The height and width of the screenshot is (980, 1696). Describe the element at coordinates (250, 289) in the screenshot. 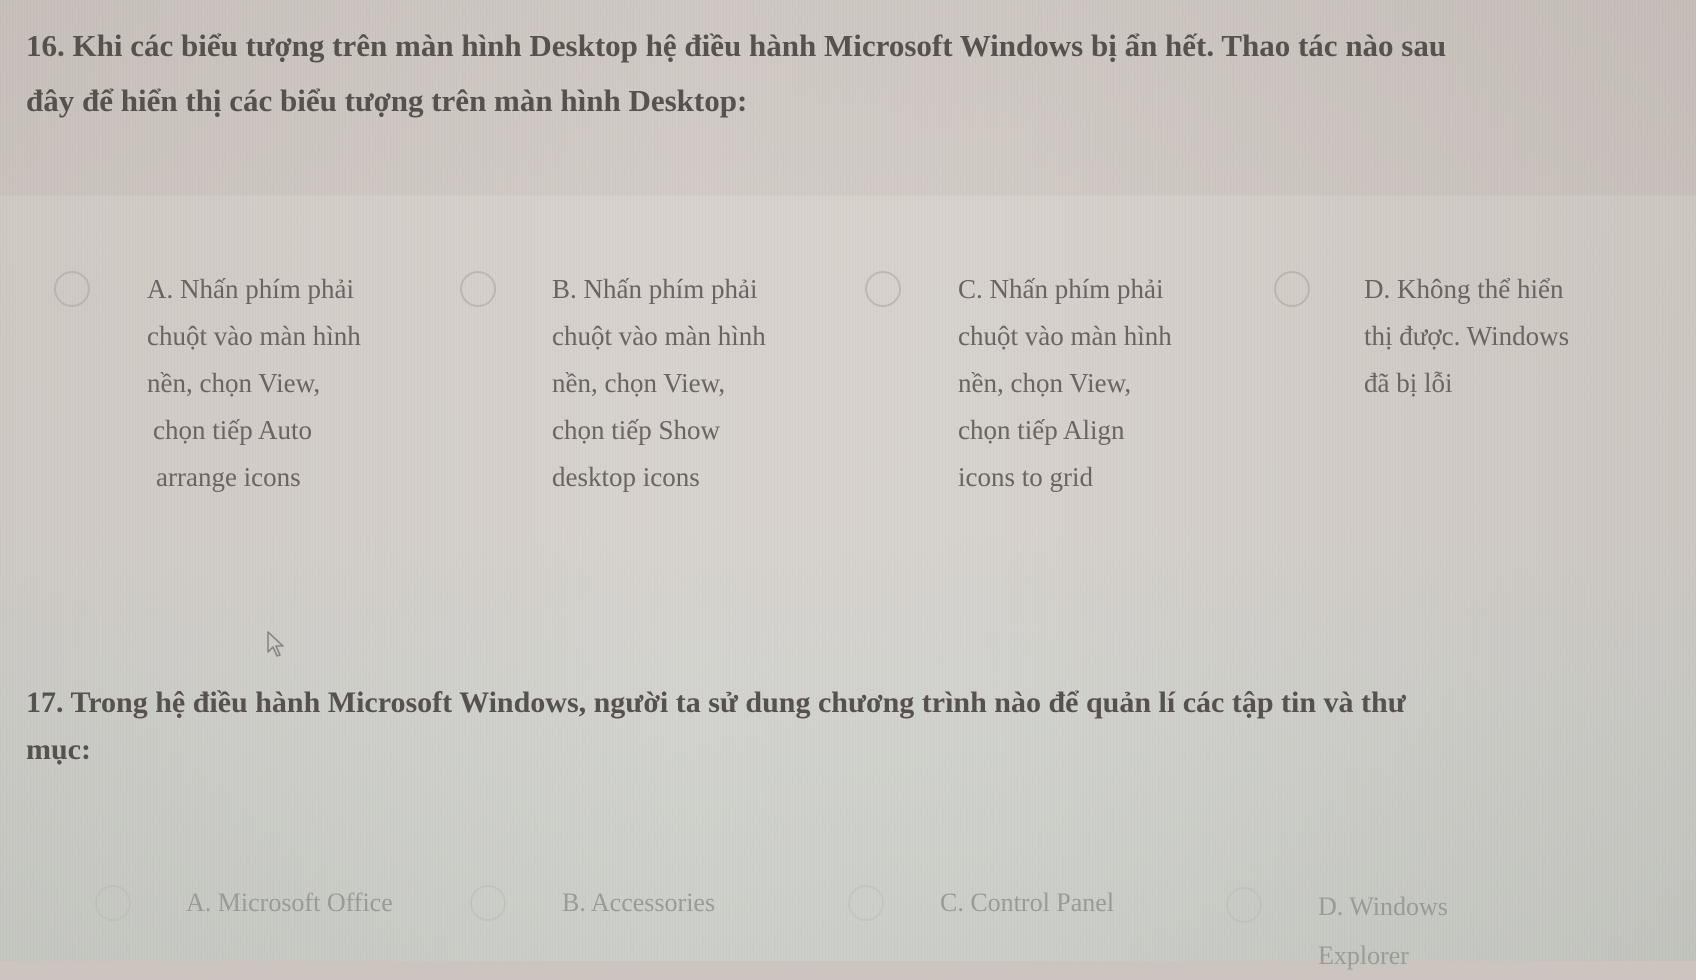

I see `option-line: A. Nhấn phím phải` at that location.